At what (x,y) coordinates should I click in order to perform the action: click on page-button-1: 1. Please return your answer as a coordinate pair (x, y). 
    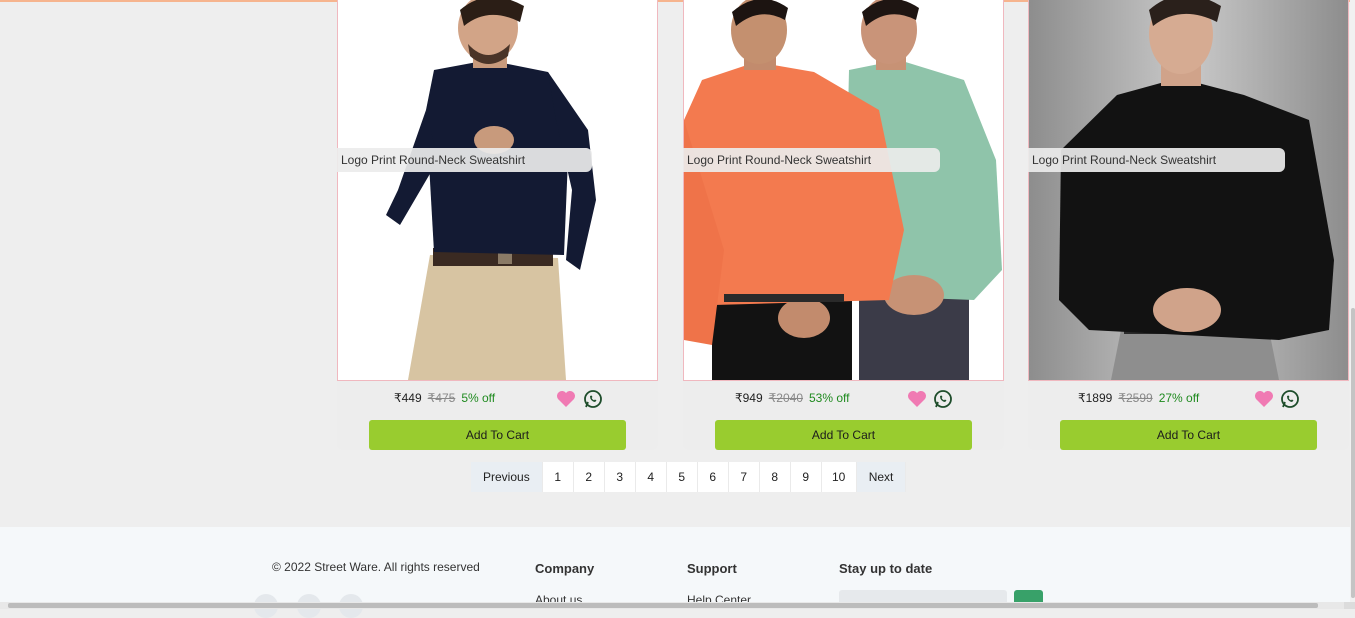
    Looking at the image, I should click on (558, 477).